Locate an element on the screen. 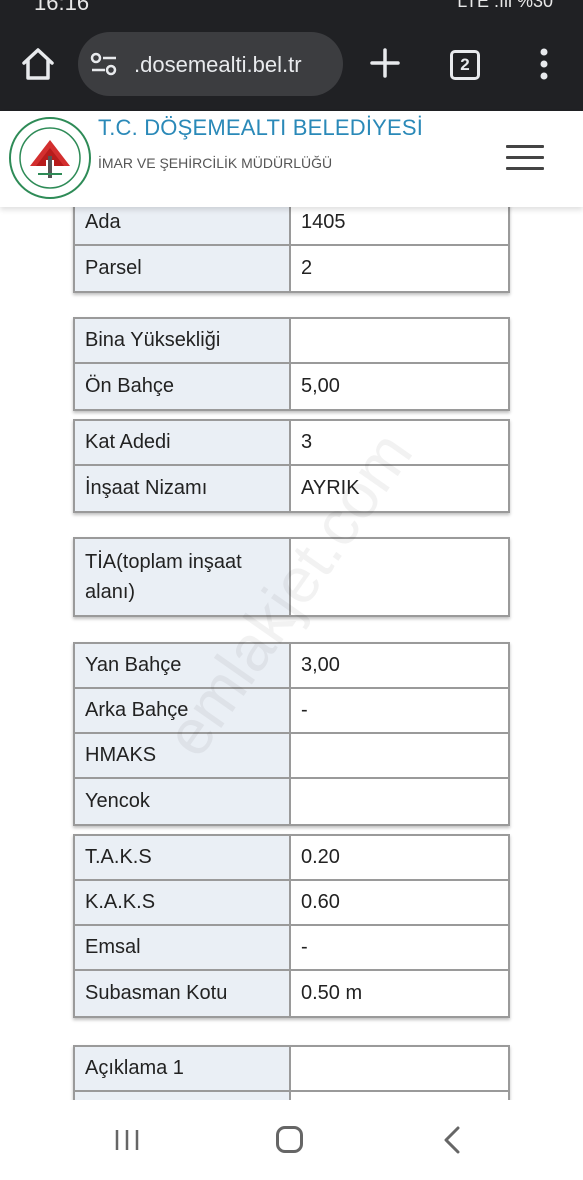  field-label: Emsal is located at coordinates (183, 947).